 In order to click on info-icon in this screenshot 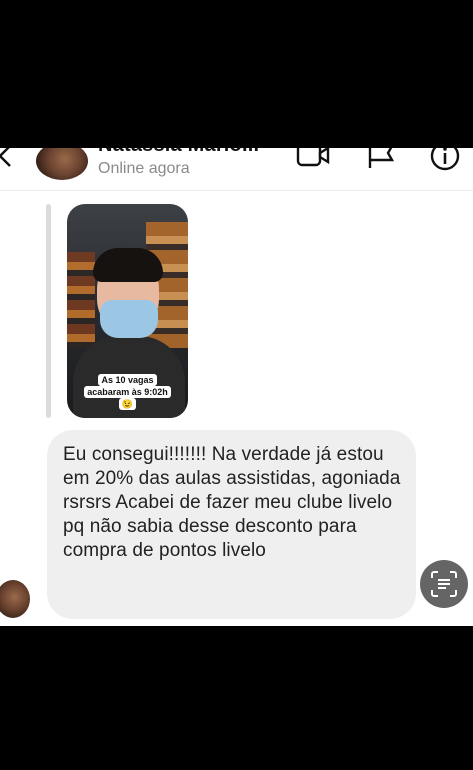, I will do `click(446, 161)`.